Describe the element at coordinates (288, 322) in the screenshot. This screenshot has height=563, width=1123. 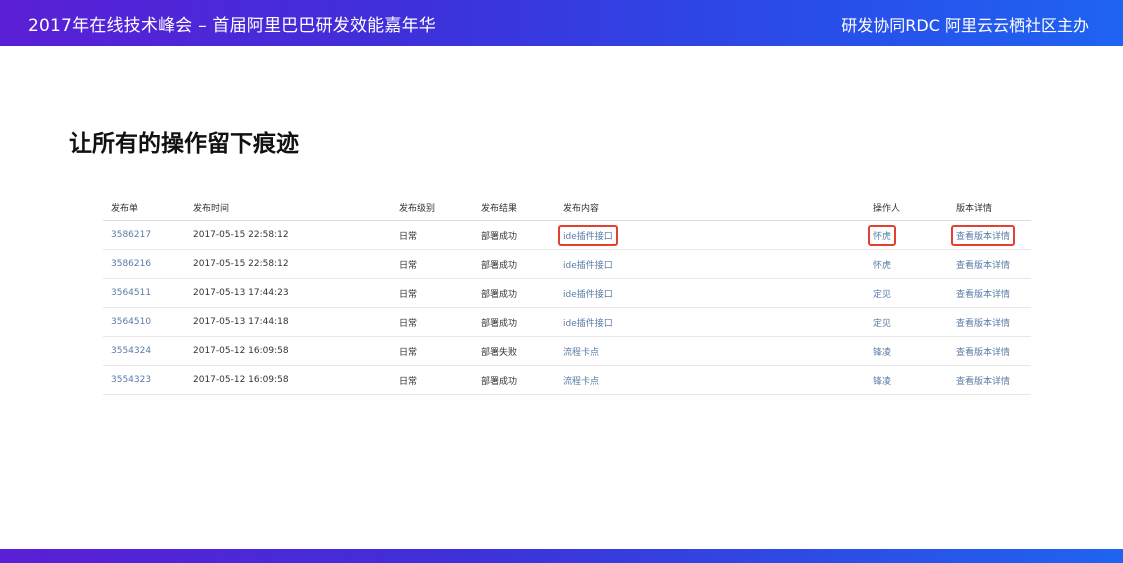
I see `release-time: 2017-05-13 17:44:18` at that location.